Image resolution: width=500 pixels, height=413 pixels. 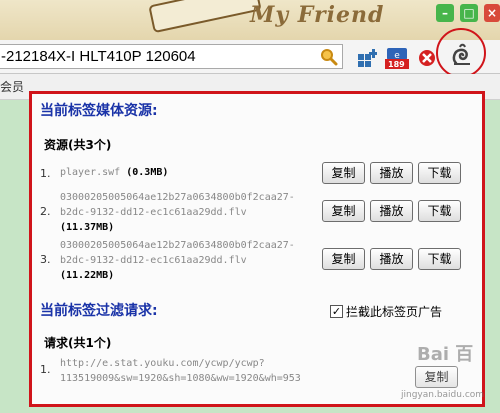 I want to click on address-bar: -212184X-I HLT410P 120604 e 189, so click(x=250, y=57).